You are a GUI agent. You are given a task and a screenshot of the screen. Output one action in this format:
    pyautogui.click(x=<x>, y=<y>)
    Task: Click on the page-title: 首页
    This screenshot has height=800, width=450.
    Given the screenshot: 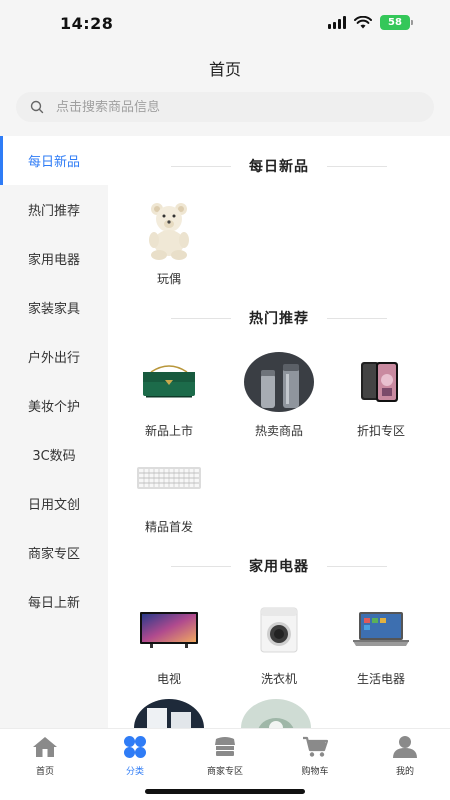 What is the action you would take?
    pyautogui.click(x=224, y=69)
    